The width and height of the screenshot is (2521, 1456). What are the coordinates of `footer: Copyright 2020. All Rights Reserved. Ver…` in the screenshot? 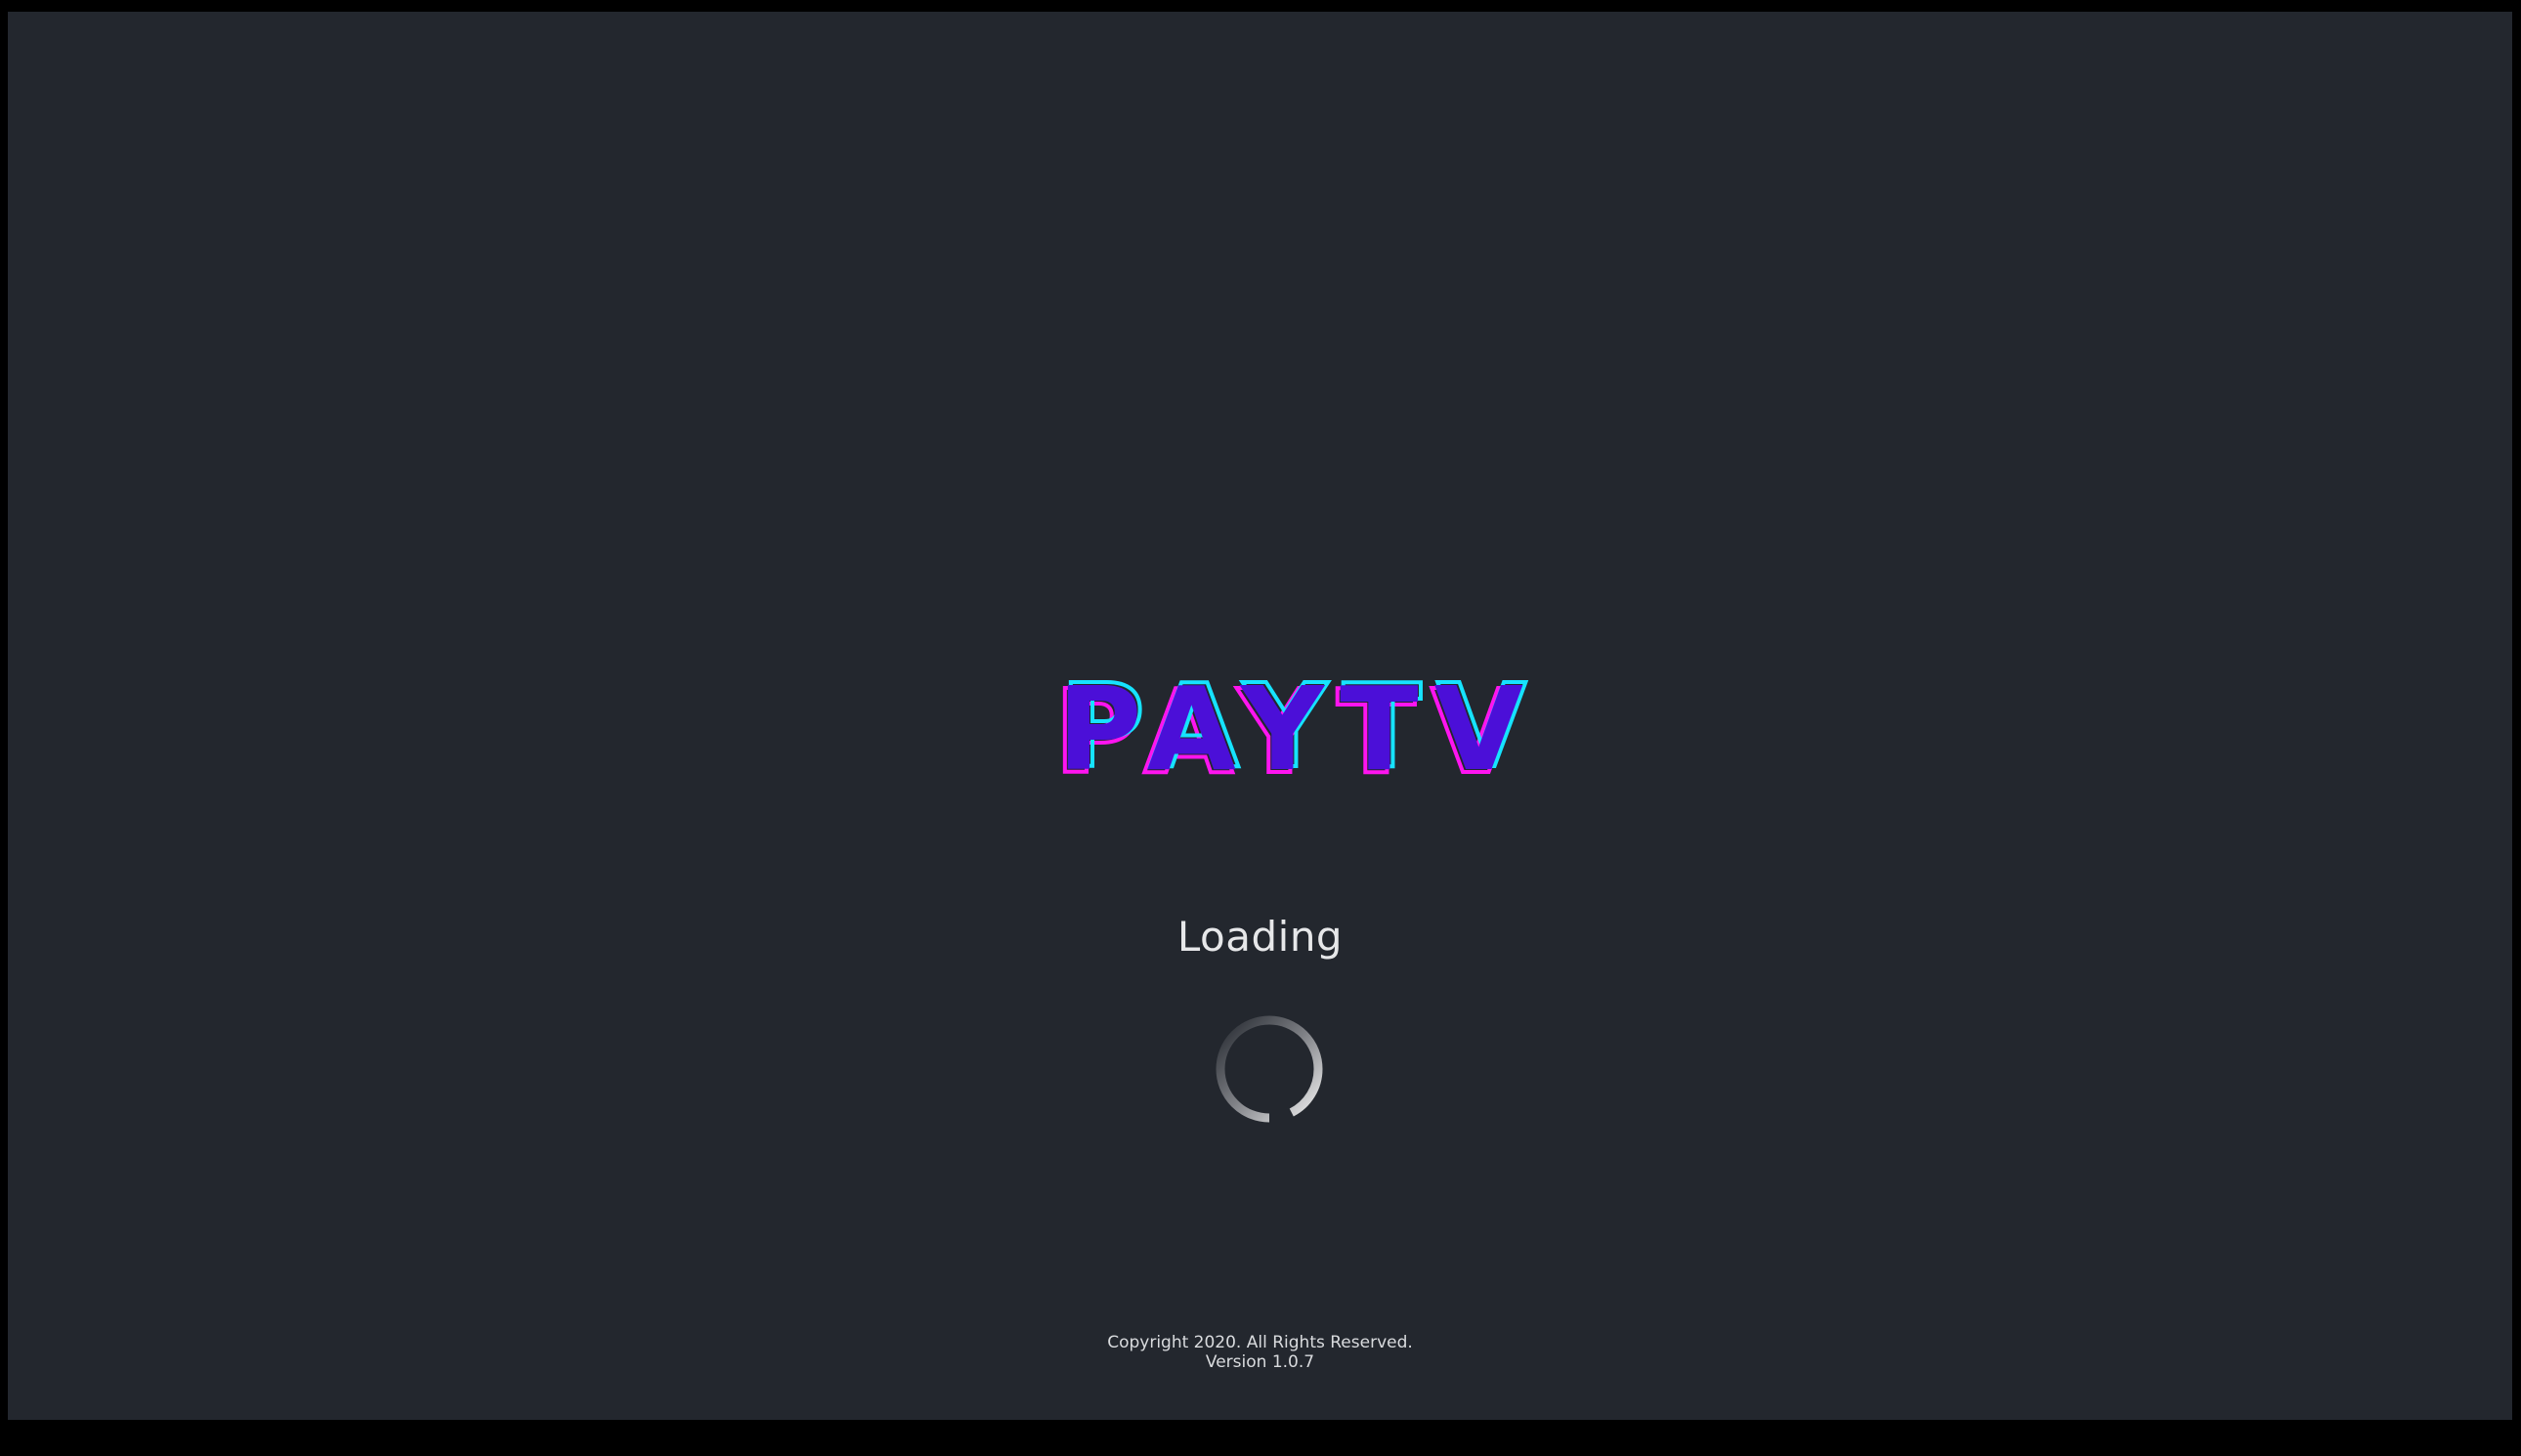 It's located at (1260, 1352).